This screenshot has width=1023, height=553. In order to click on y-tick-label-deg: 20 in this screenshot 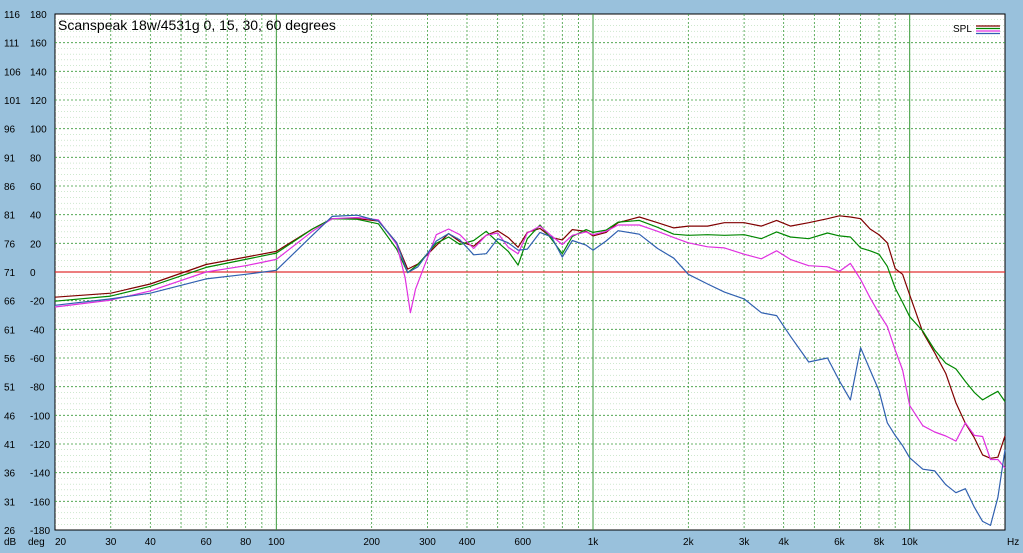, I will do `click(36, 244)`.